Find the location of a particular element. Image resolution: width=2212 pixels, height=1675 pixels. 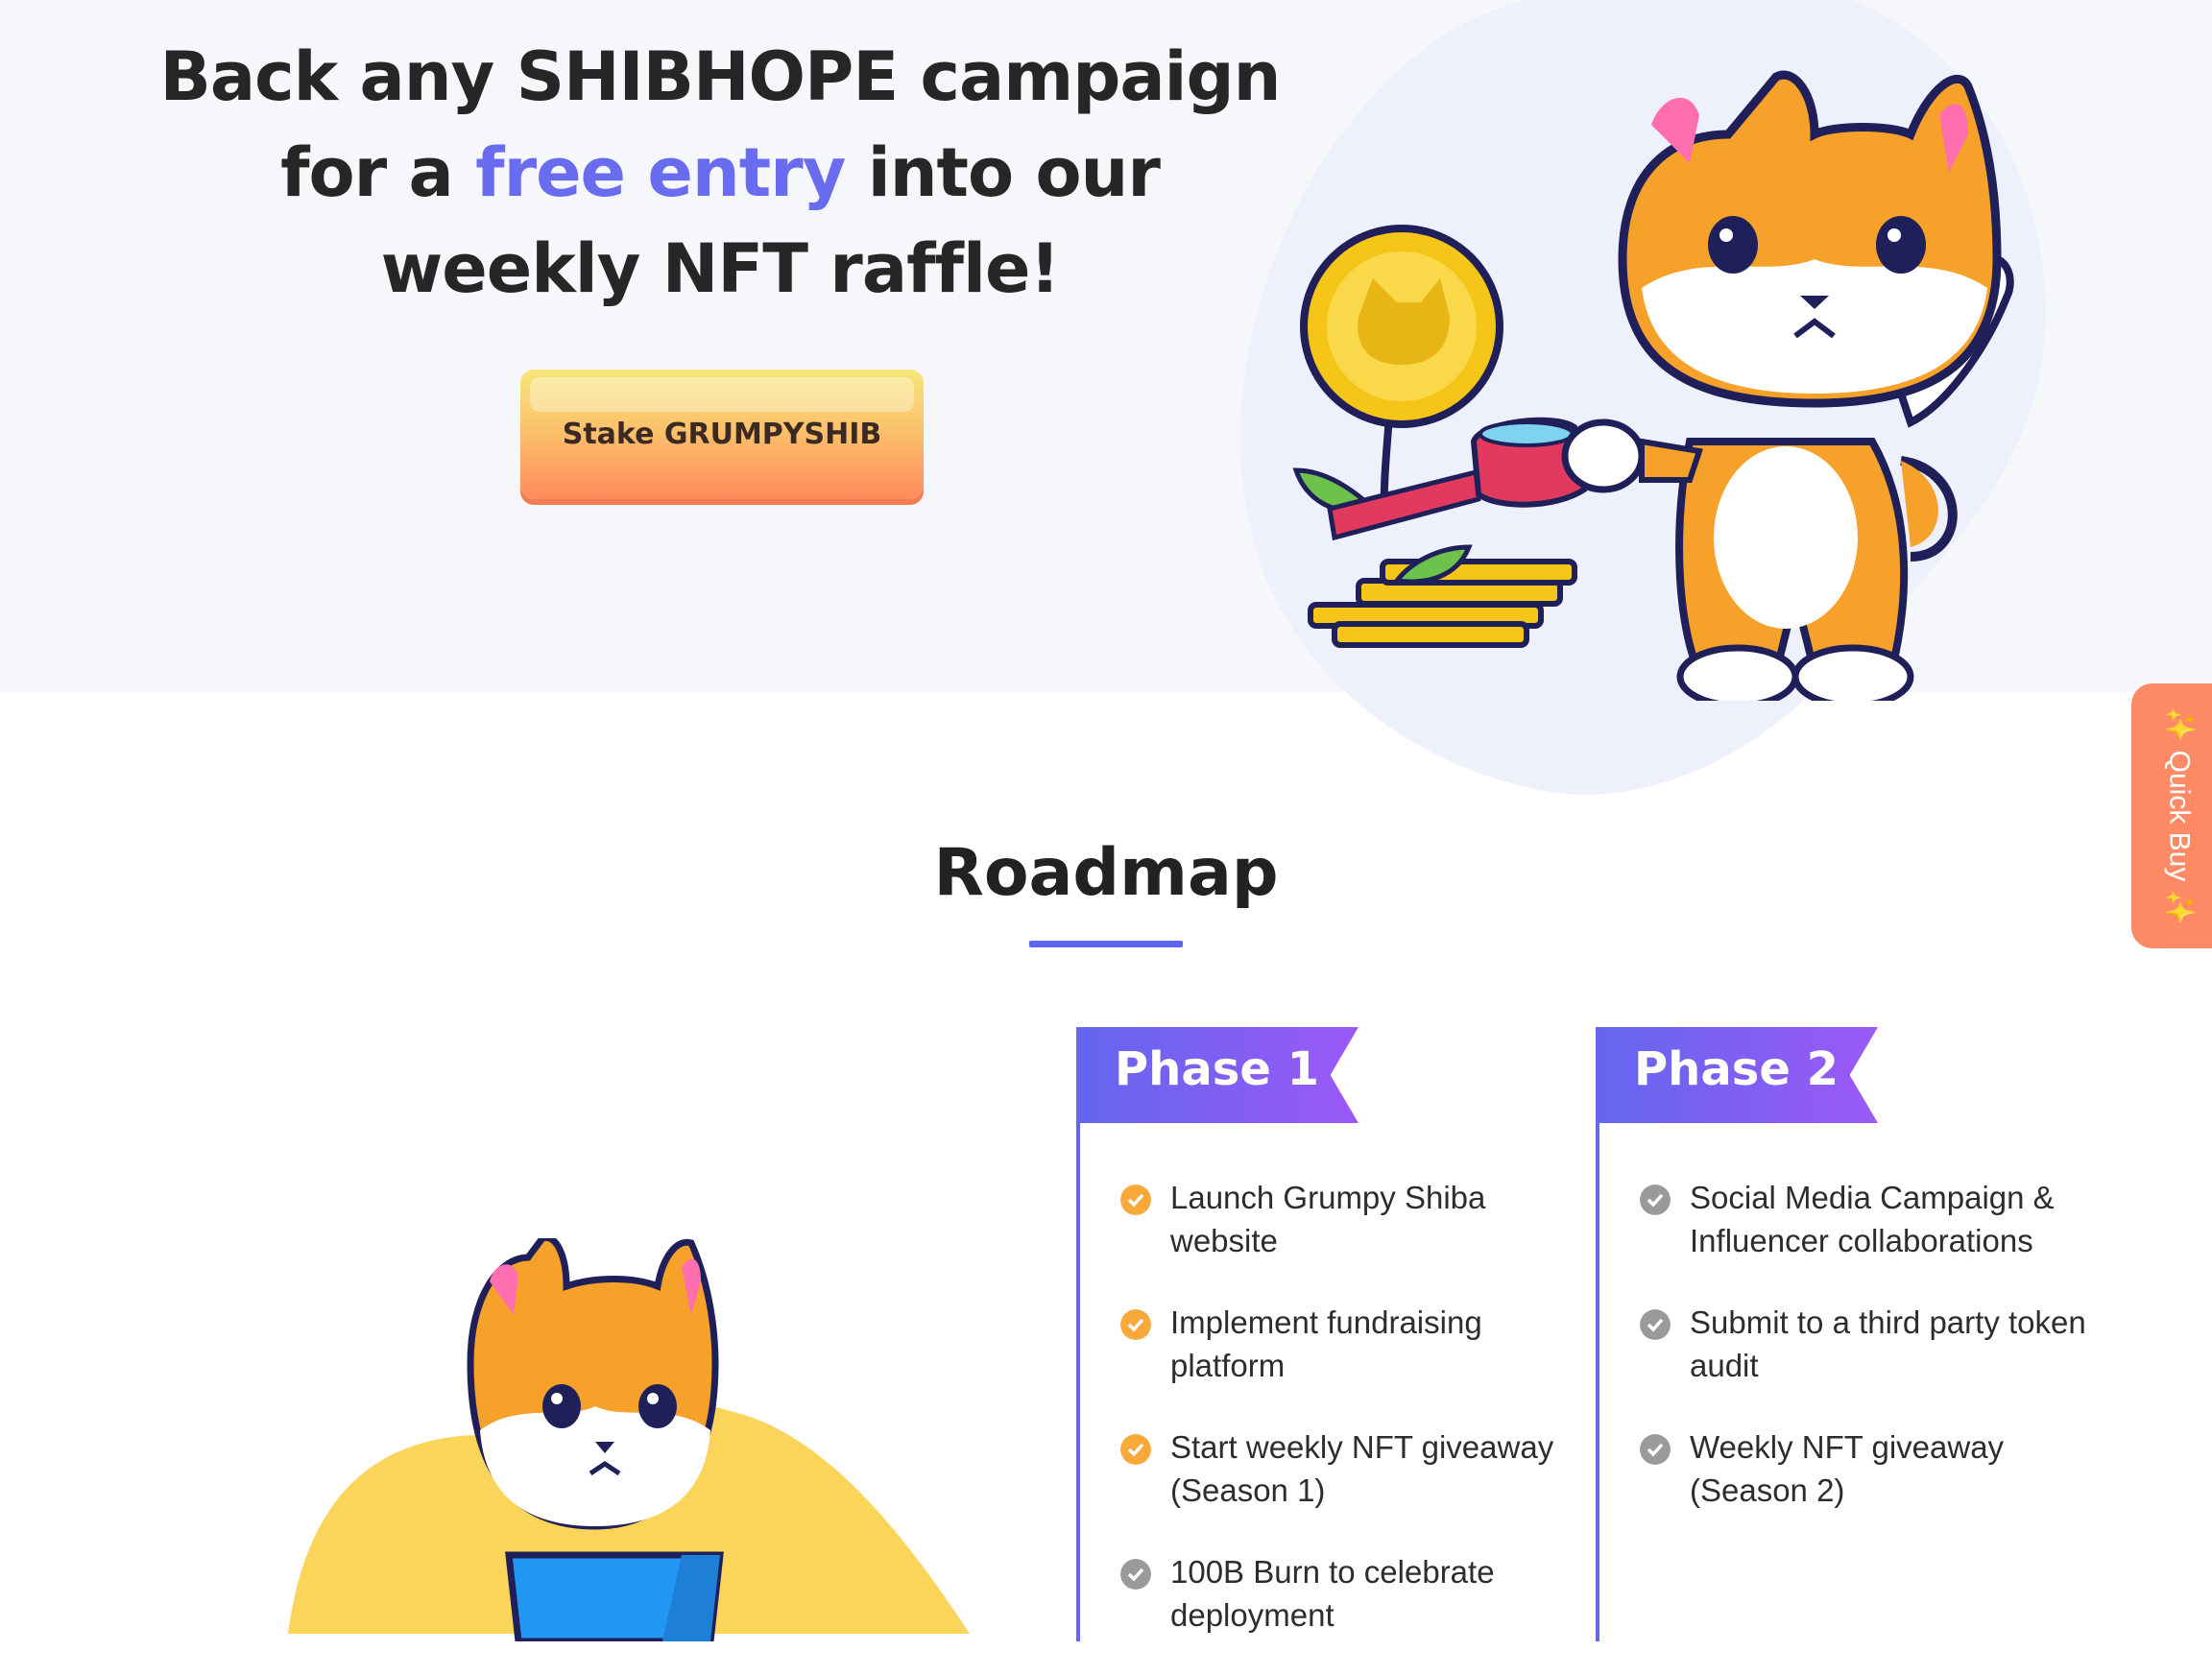

list-item: 100B Burn to celebrate deployment is located at coordinates (1346, 1593).